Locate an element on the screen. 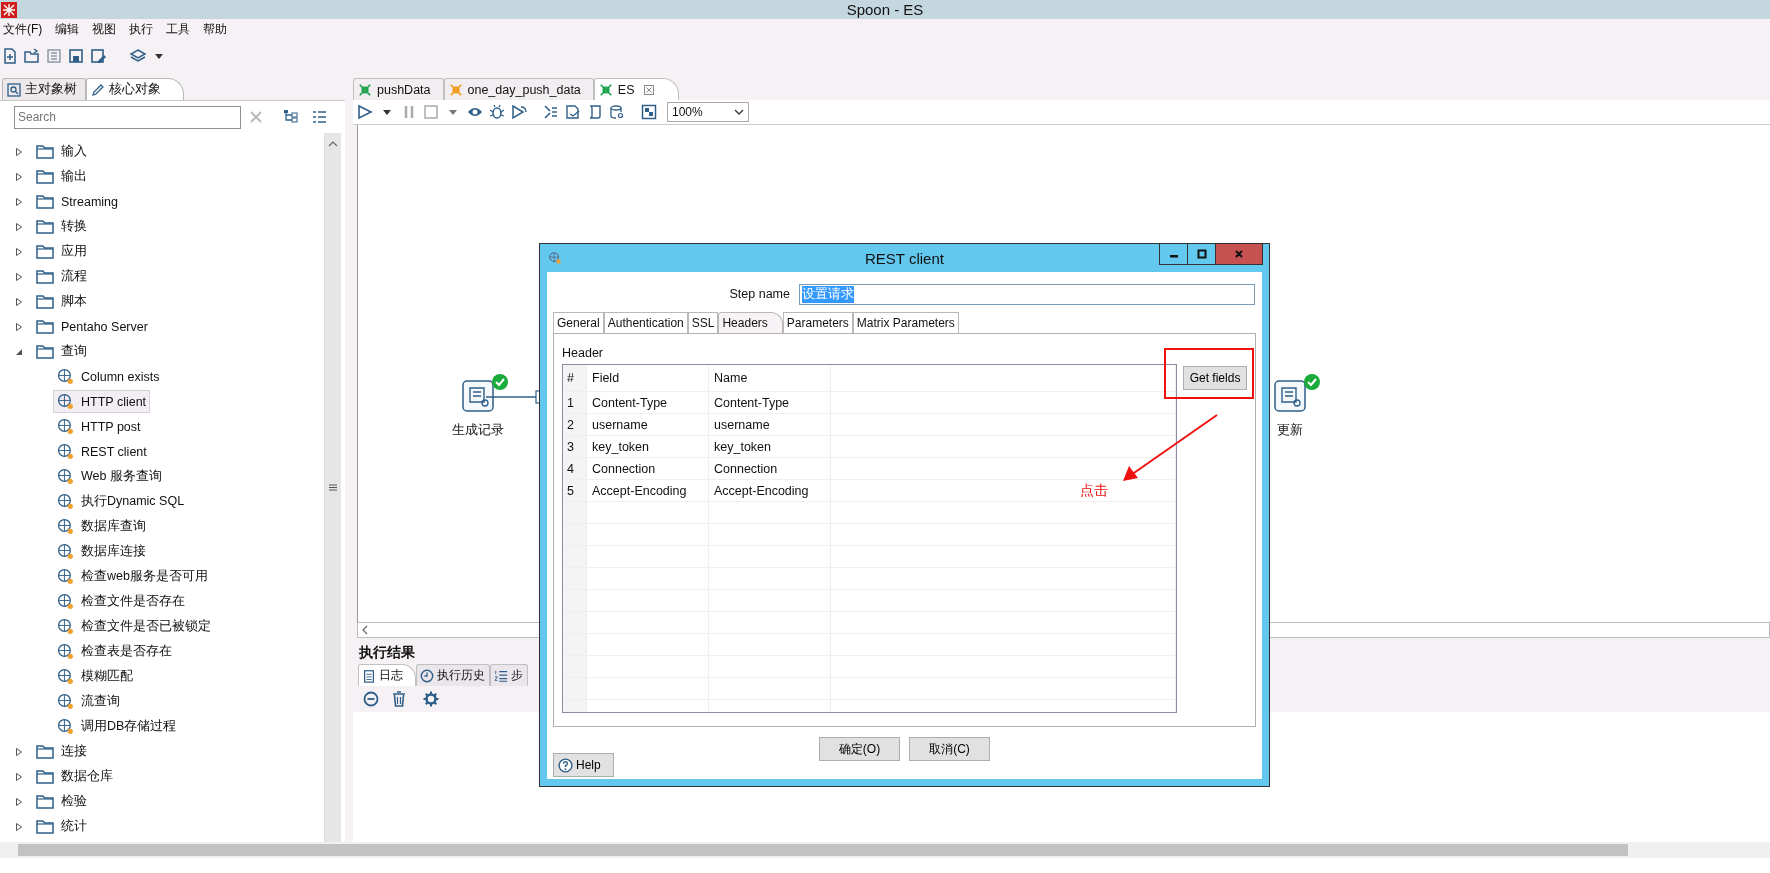 This screenshot has width=1770, height=873. column-header: Name is located at coordinates (770, 378).